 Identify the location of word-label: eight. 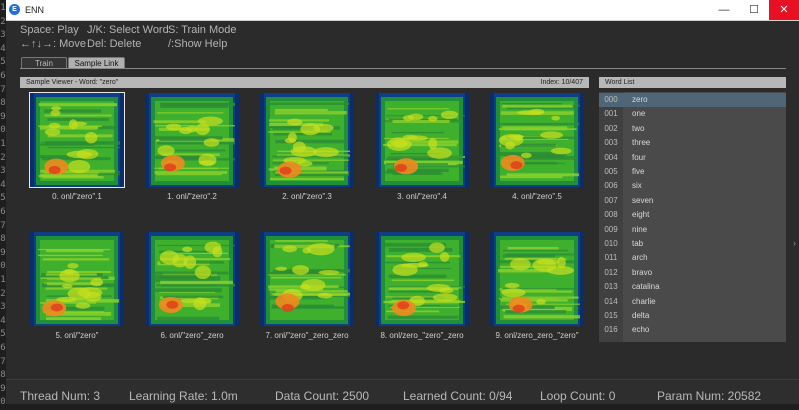
(641, 215).